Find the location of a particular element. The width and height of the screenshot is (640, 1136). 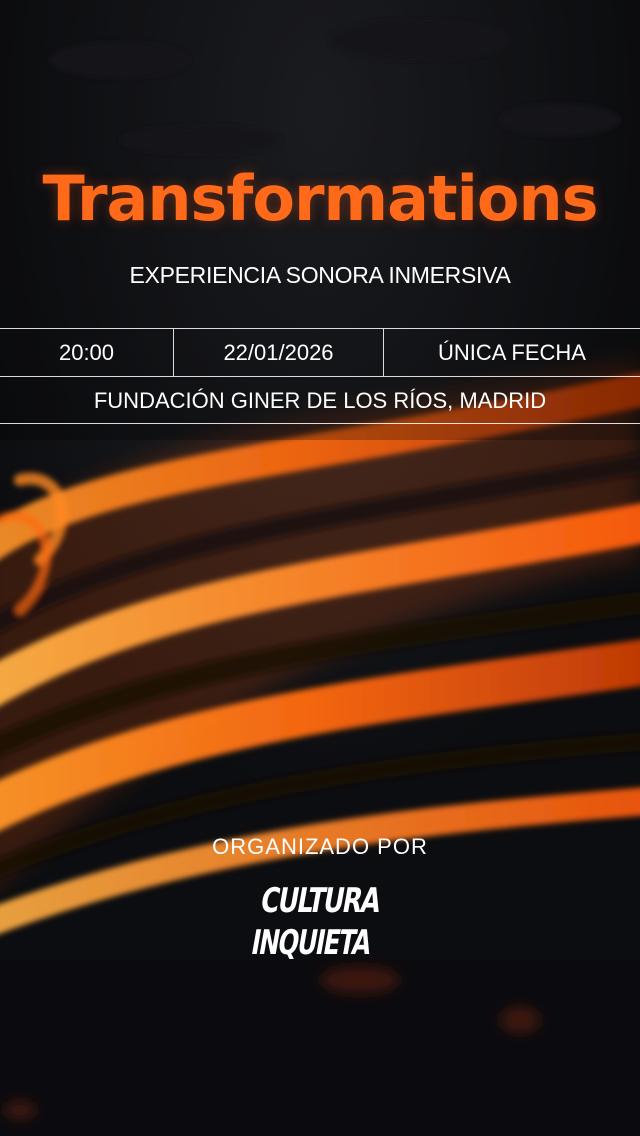

logo-line-2: INQUIETA is located at coordinates (311, 941).